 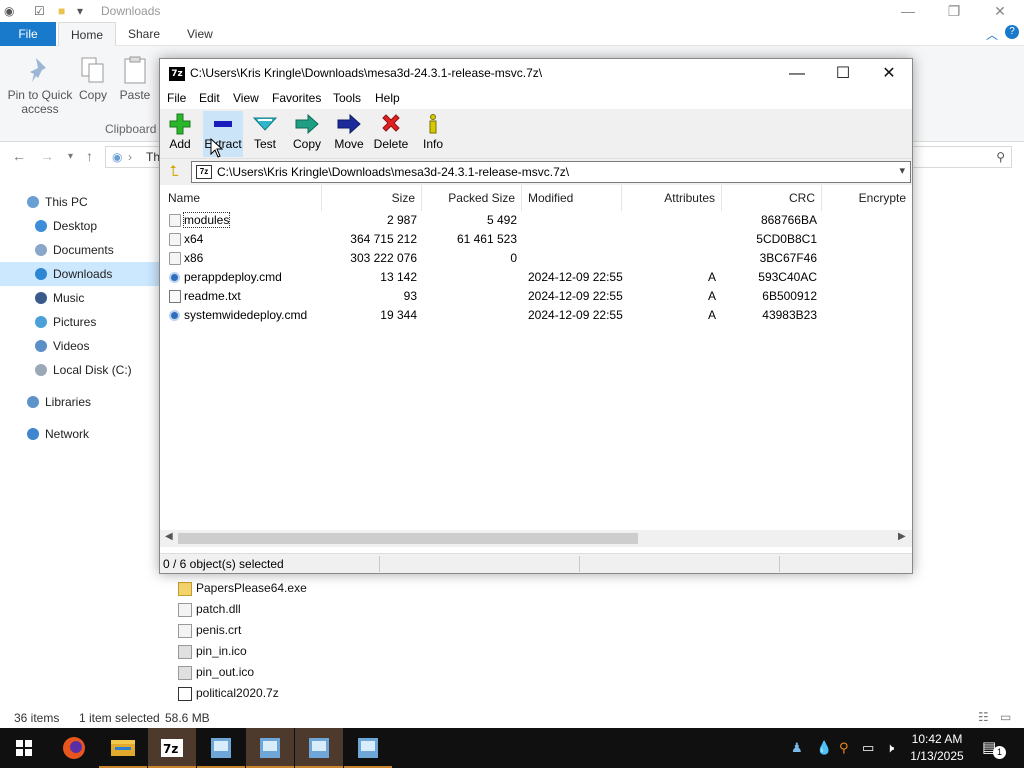 What do you see at coordinates (868, 748) in the screenshot?
I see `tray-network-icon: ▭` at bounding box center [868, 748].